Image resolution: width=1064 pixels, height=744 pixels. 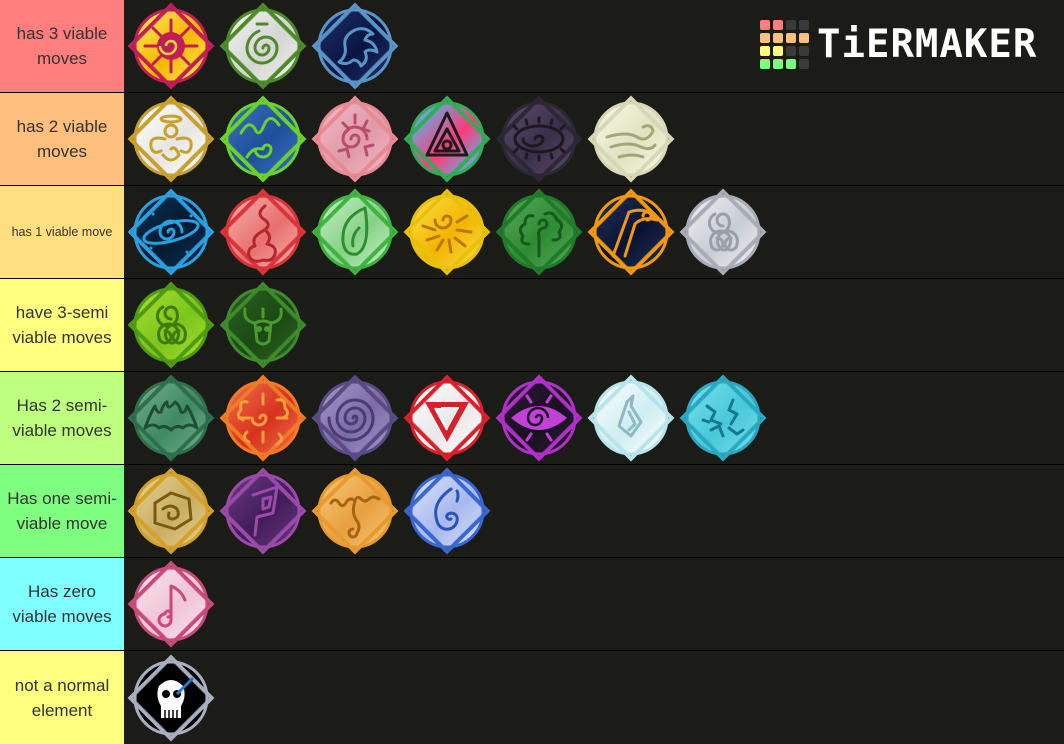 What do you see at coordinates (62, 511) in the screenshot?
I see `tier-label: Has one semi-viable move` at bounding box center [62, 511].